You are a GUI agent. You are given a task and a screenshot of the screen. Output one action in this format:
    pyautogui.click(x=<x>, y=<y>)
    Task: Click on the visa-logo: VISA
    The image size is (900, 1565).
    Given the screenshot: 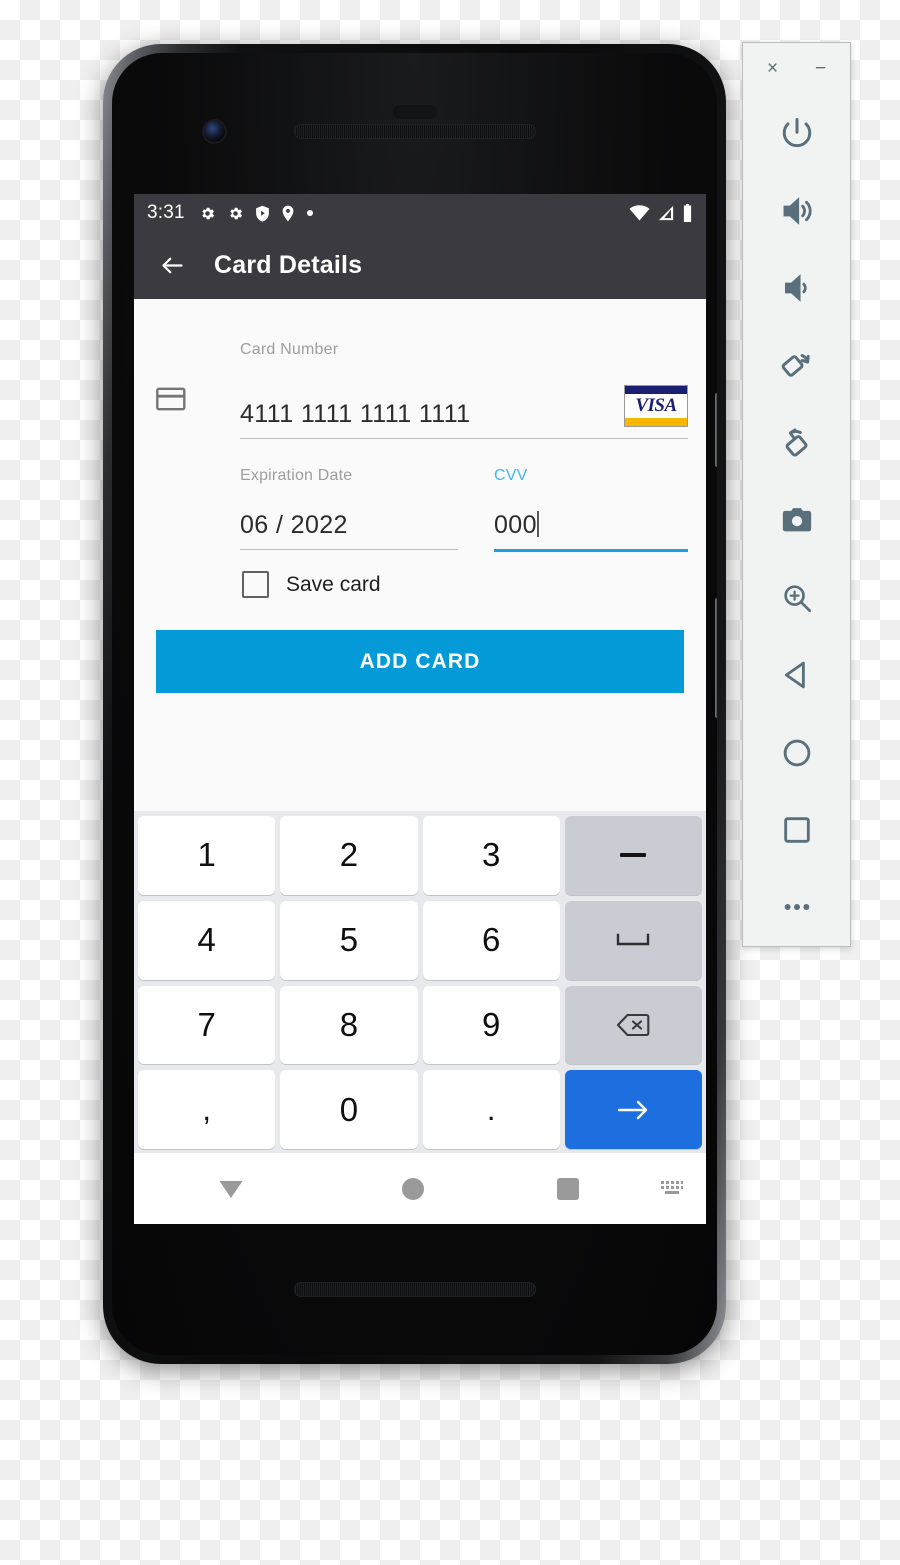 What is the action you would take?
    pyautogui.click(x=656, y=406)
    